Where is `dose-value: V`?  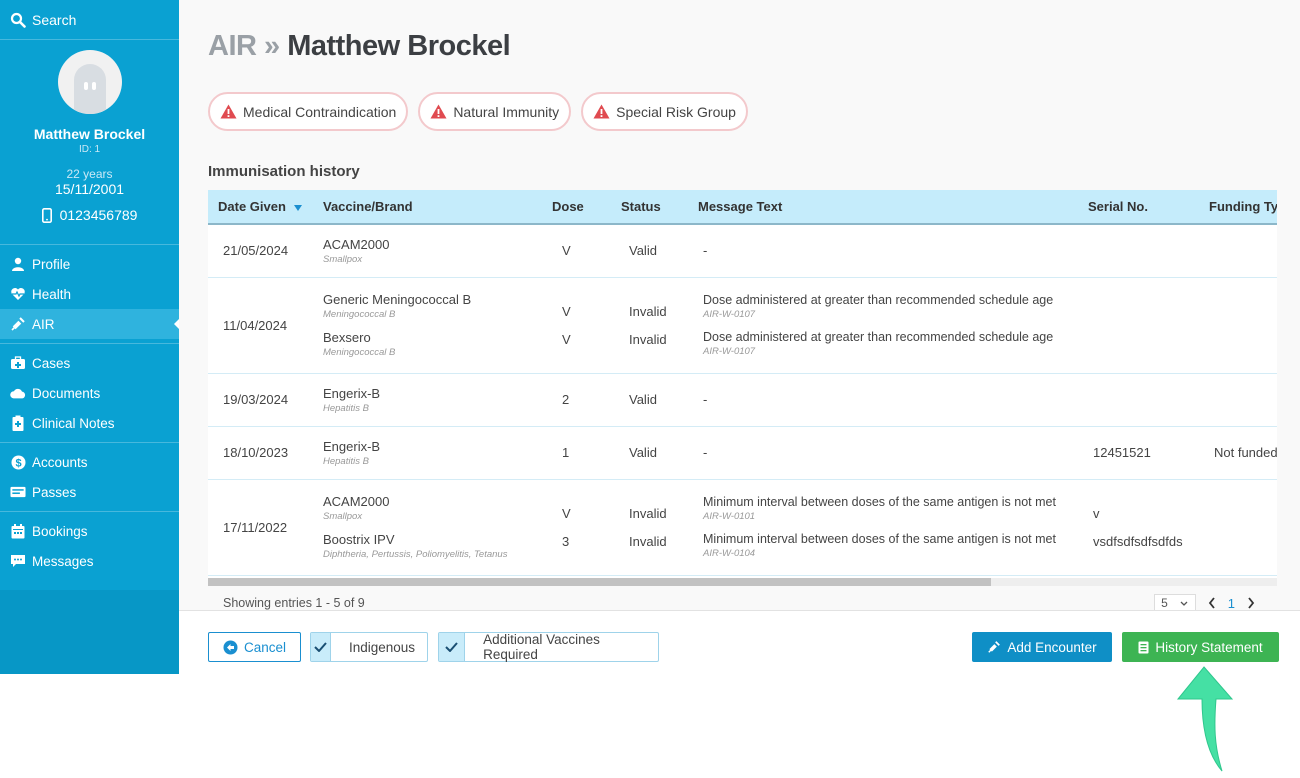 dose-value: V is located at coordinates (566, 339).